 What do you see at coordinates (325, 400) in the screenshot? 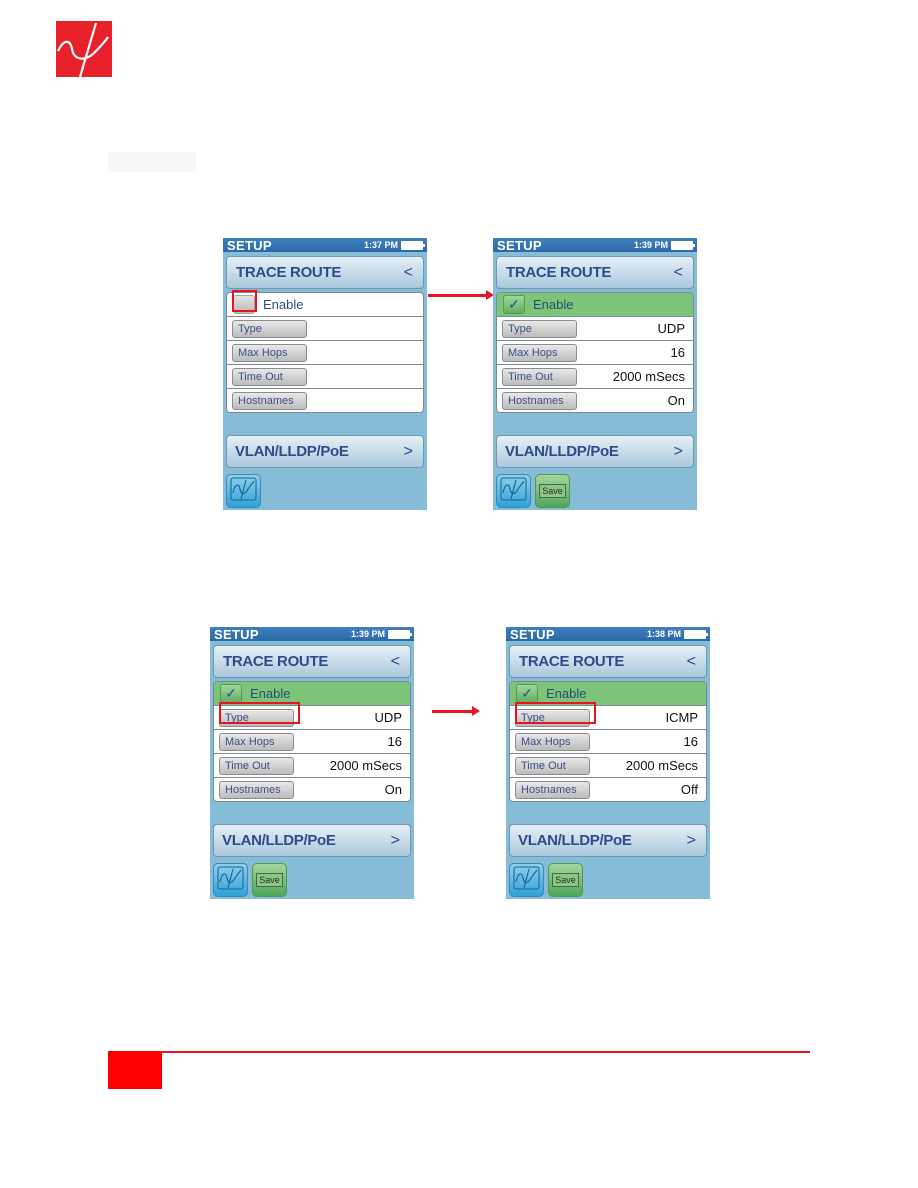
I see `setting-row-hostnames: Hostnames` at bounding box center [325, 400].